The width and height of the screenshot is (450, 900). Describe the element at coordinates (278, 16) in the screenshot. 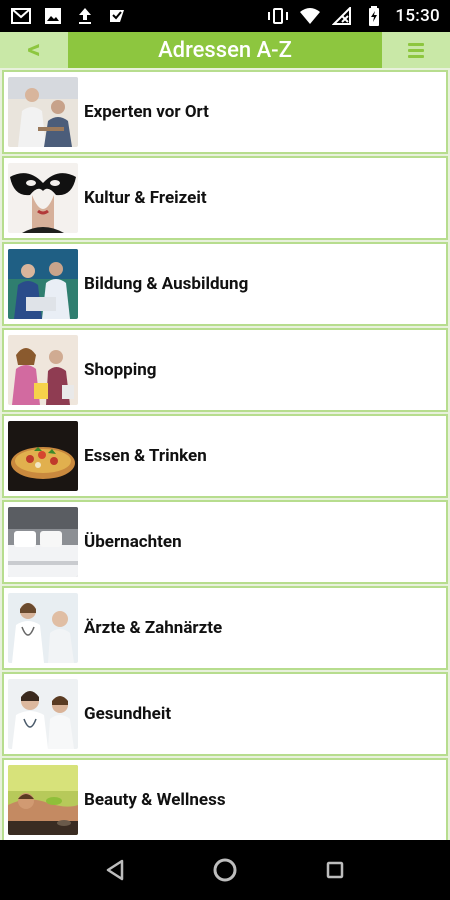

I see `vibrate-icon` at that location.